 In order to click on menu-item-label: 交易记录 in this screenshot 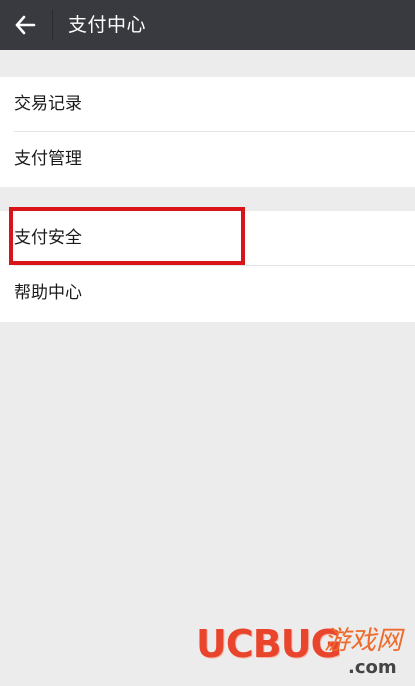, I will do `click(48, 104)`.